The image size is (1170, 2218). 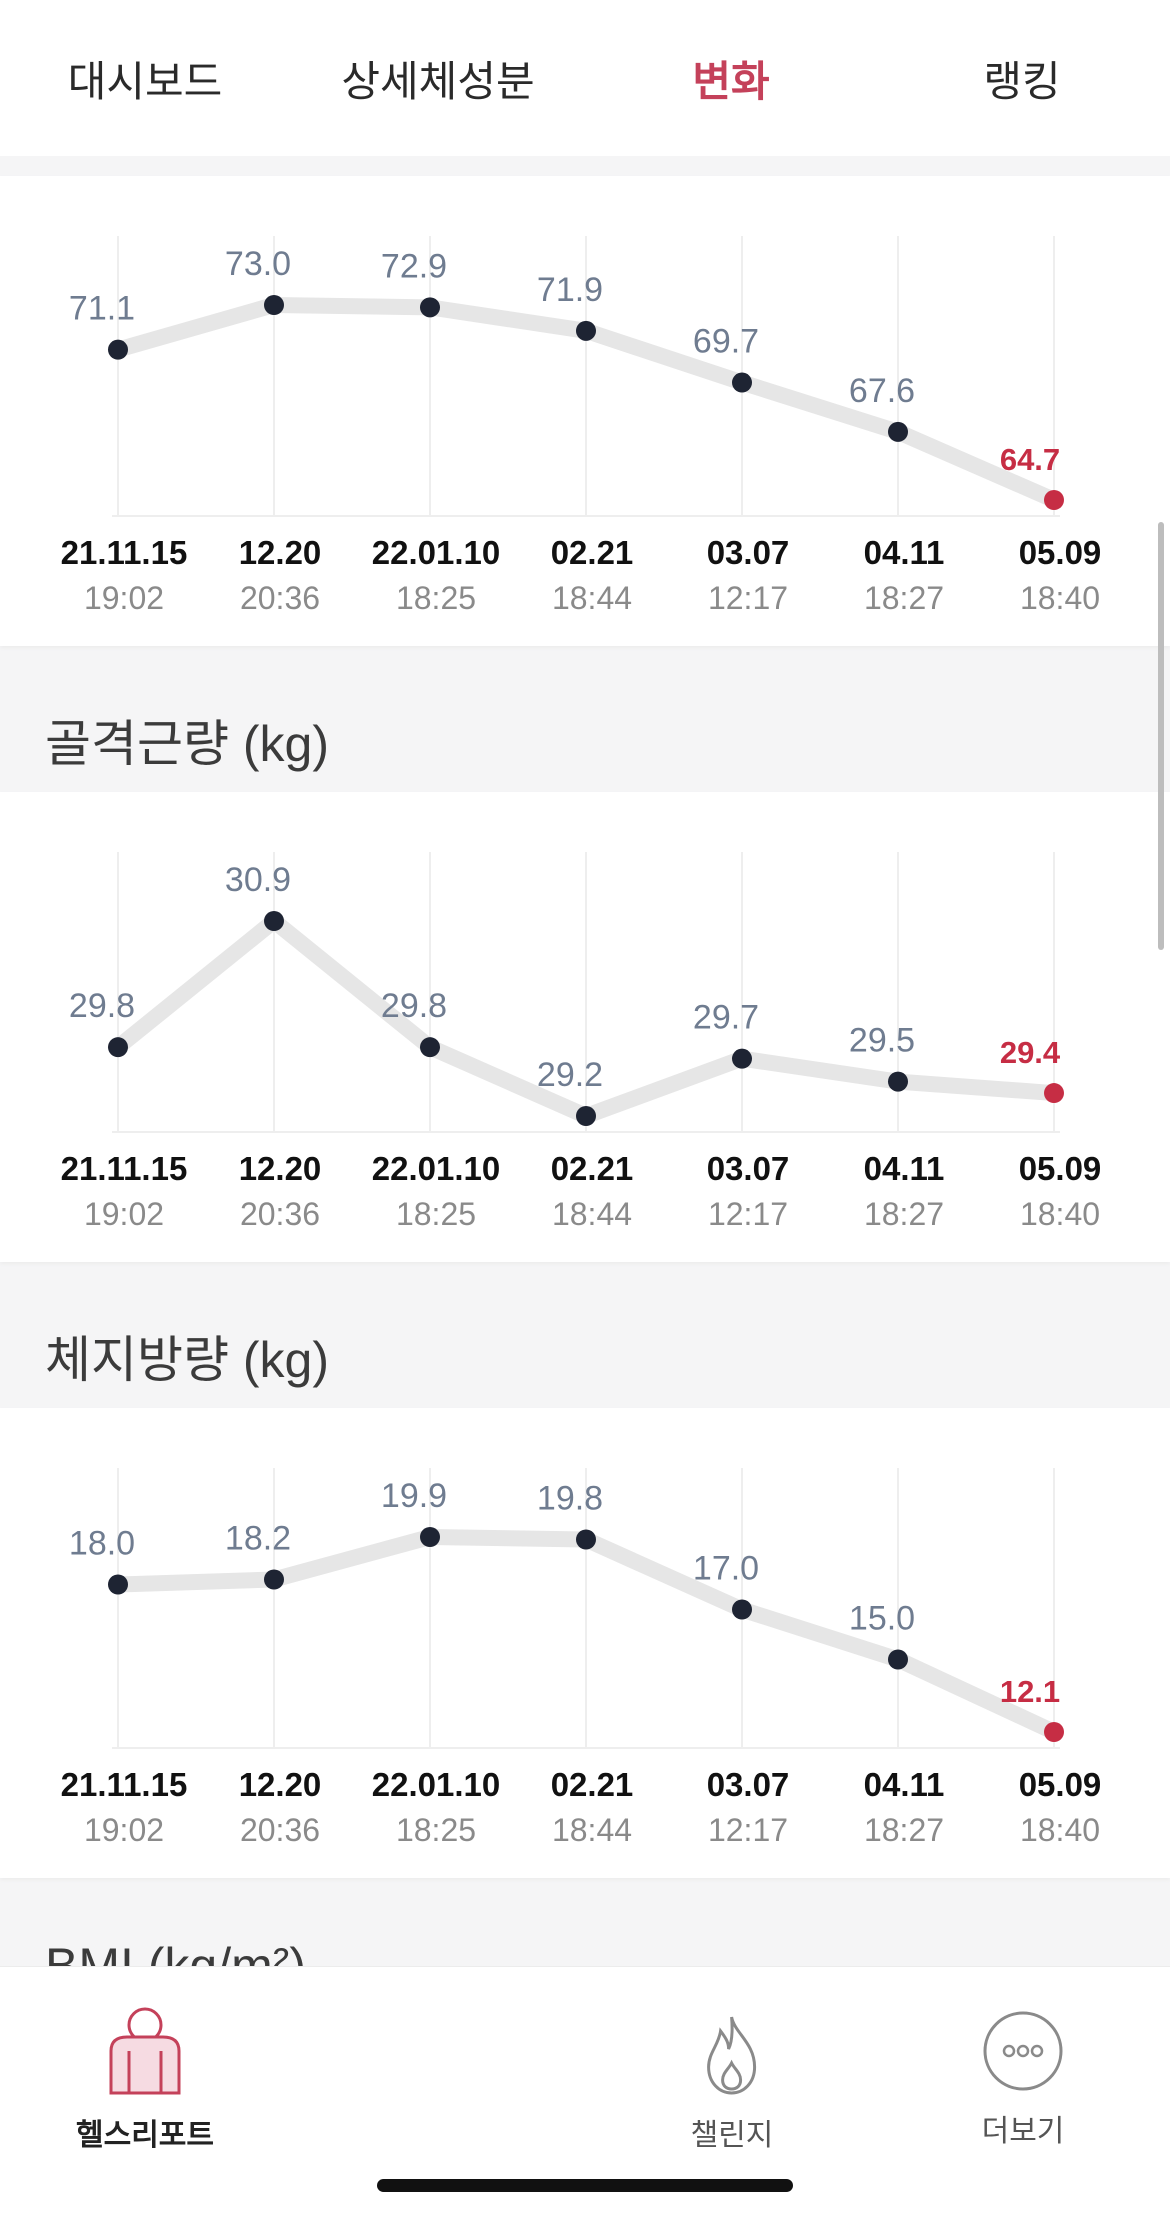 I want to click on scrollbar, so click(x=1161, y=736).